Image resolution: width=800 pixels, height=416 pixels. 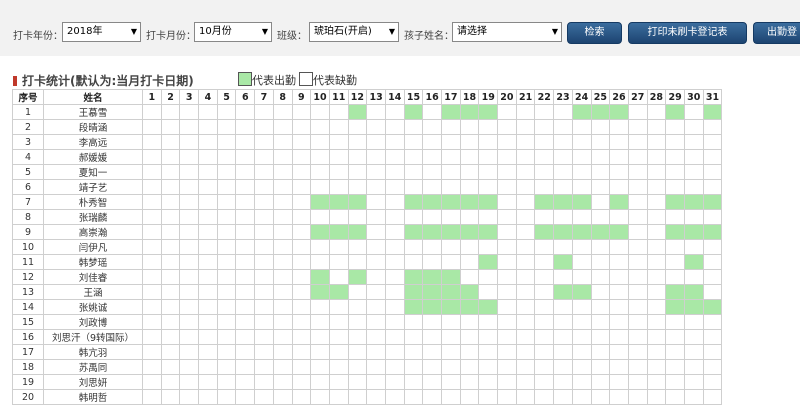 What do you see at coordinates (507, 32) in the screenshot?
I see `child-select: 请选择 ▼` at bounding box center [507, 32].